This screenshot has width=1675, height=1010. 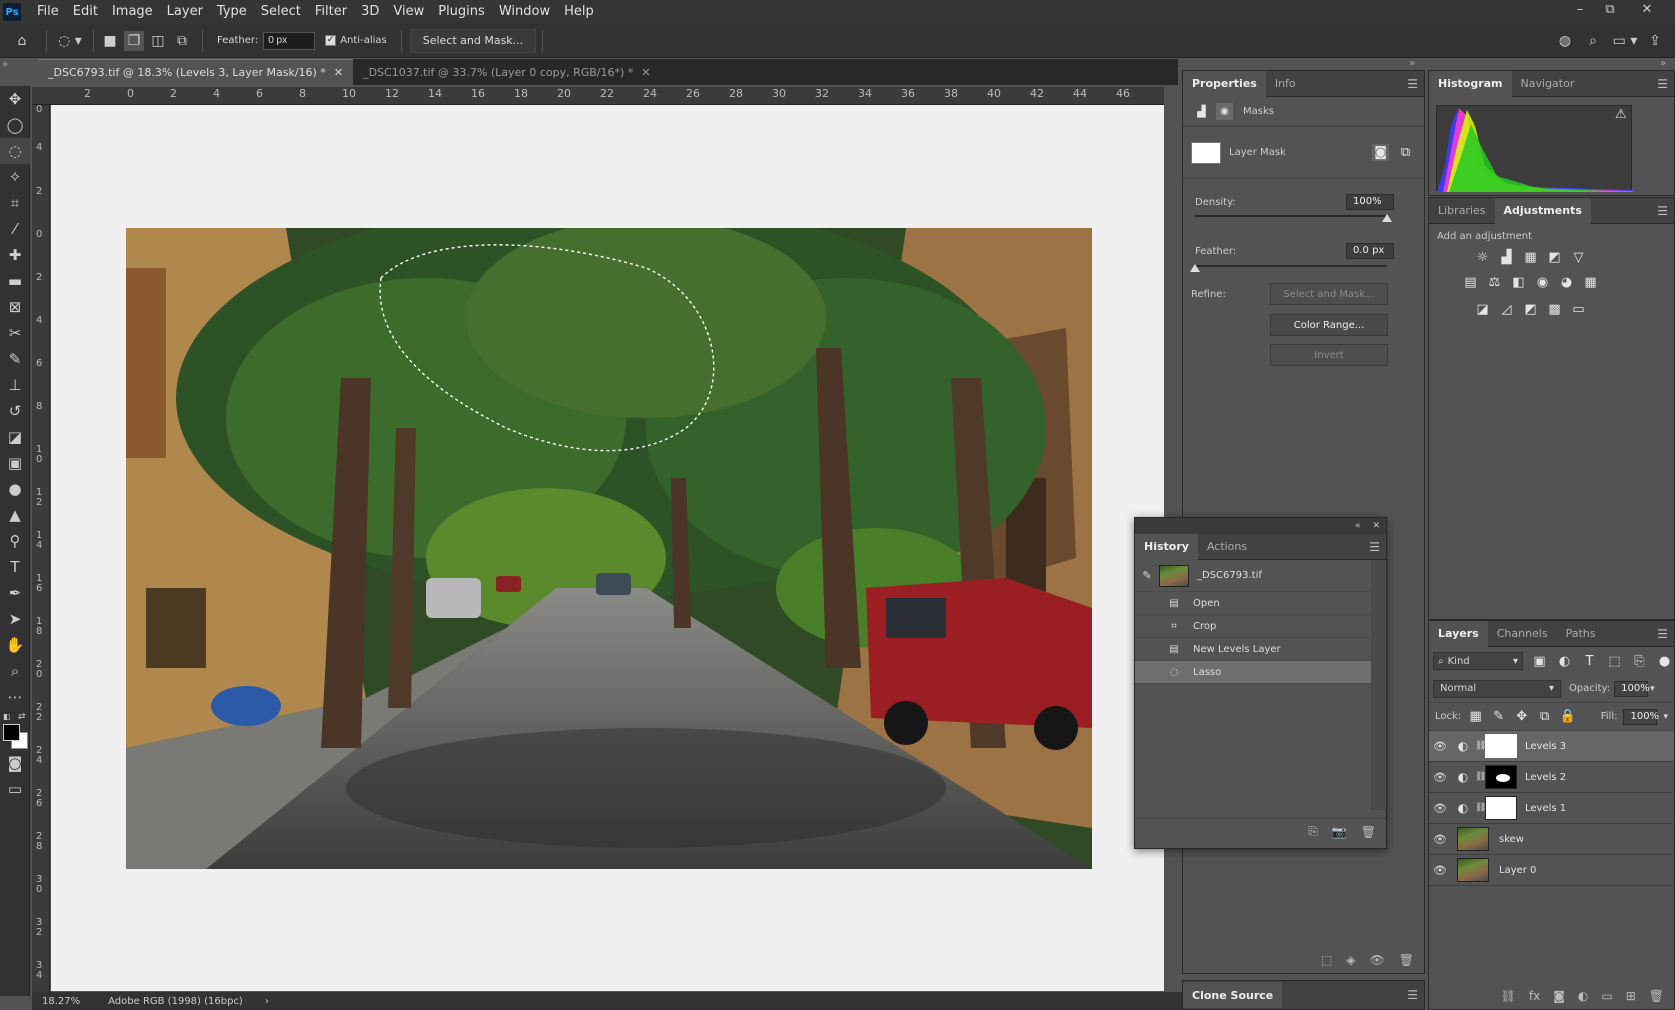 I want to click on close-window-button: ✕, so click(x=1647, y=11).